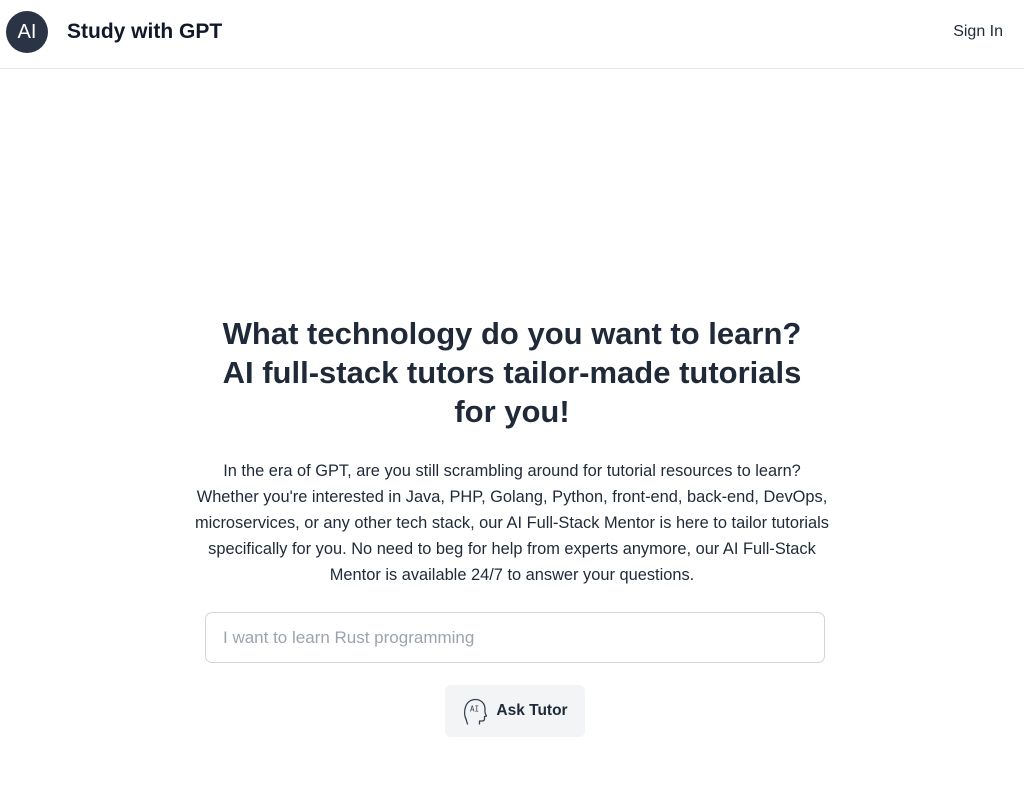  I want to click on ask-tutor-label: Ask Tutor, so click(532, 710).